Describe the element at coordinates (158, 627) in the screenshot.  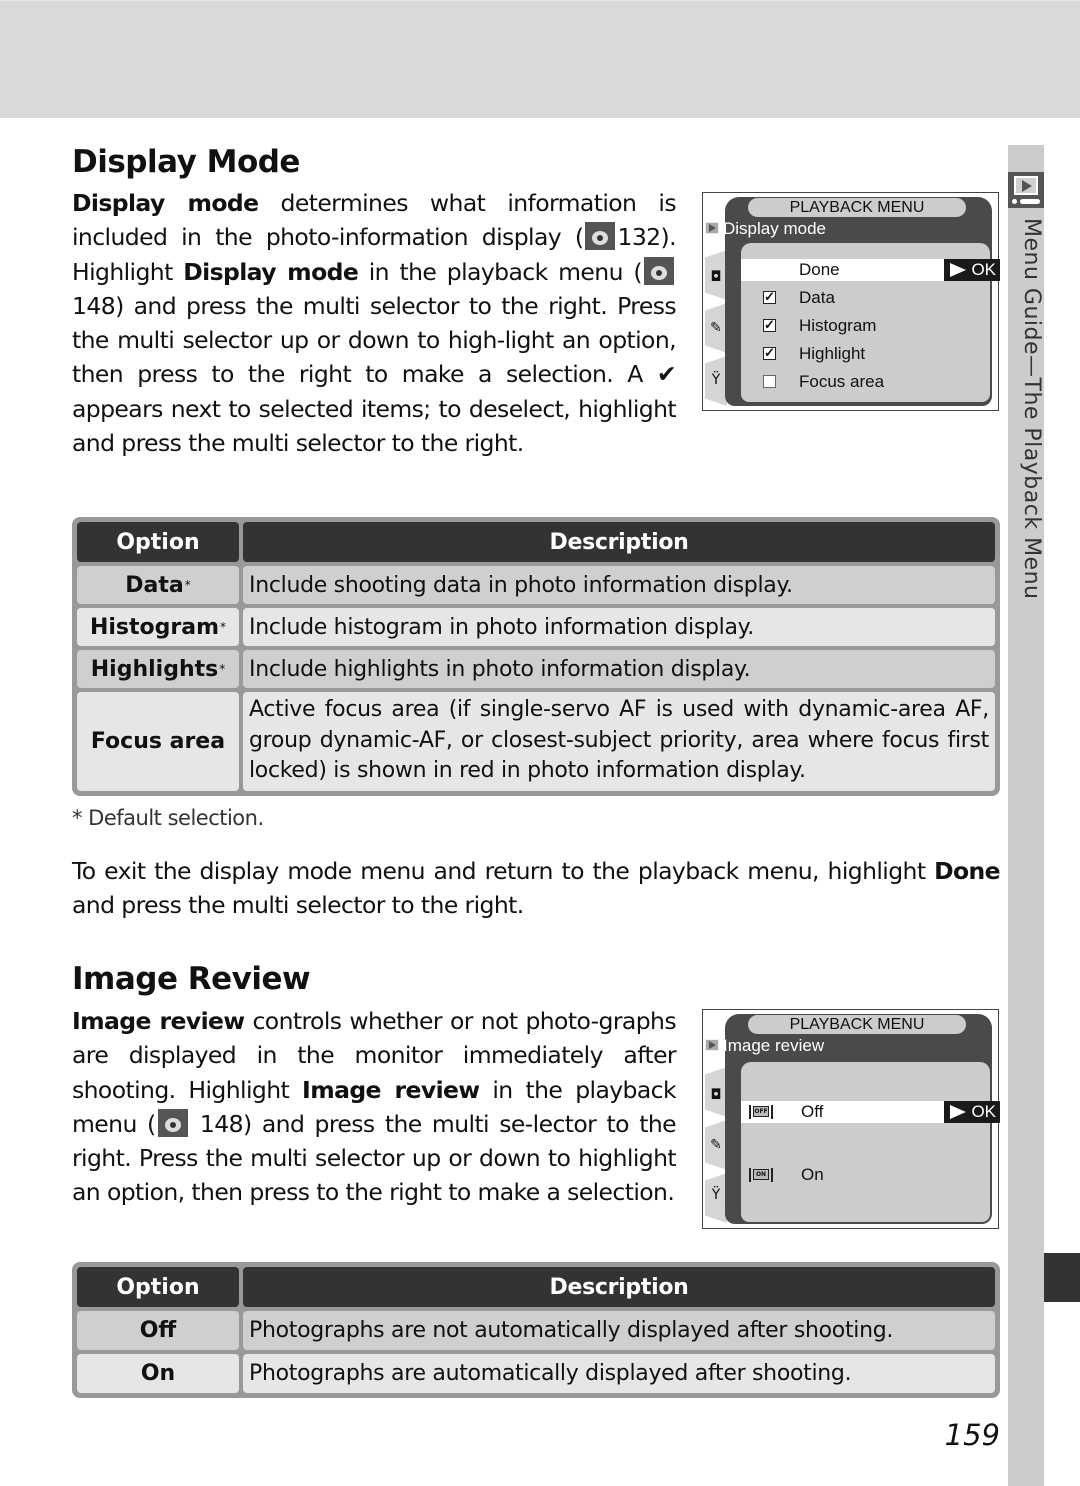
I see `option-cell: Histogram *` at that location.